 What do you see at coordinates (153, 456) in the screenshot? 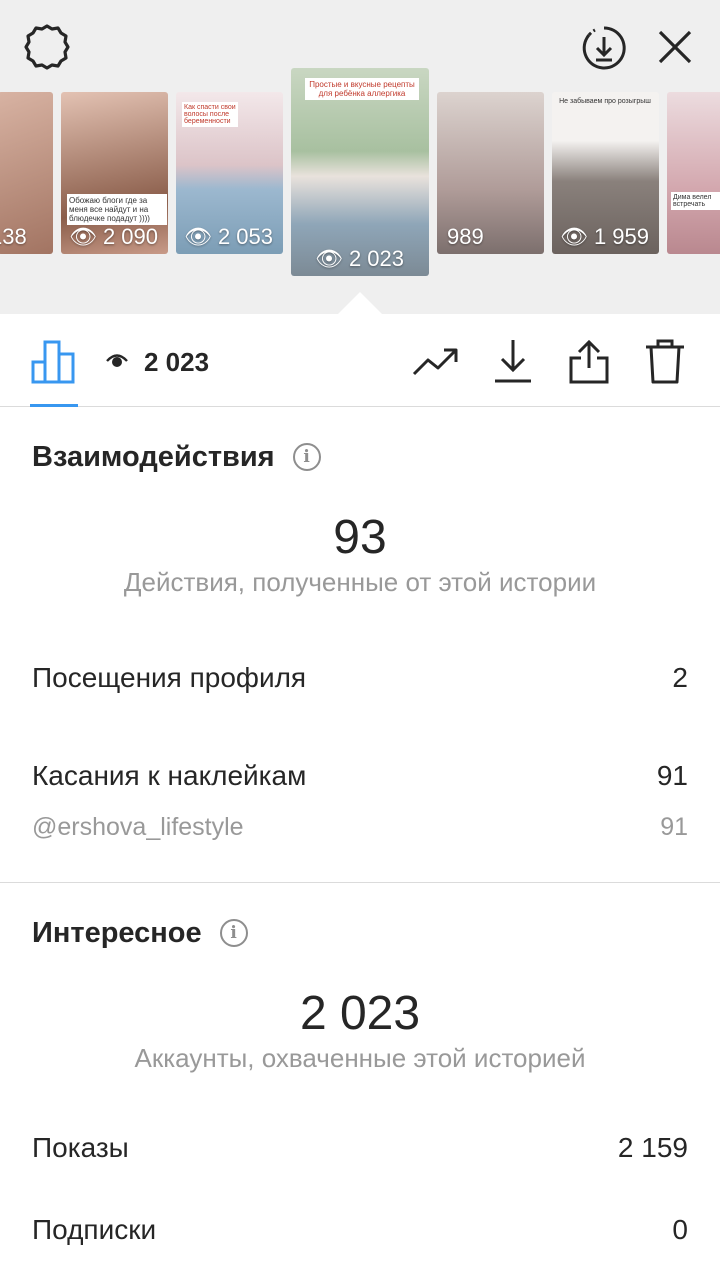
I see `section-heading: Взаимодействия` at bounding box center [153, 456].